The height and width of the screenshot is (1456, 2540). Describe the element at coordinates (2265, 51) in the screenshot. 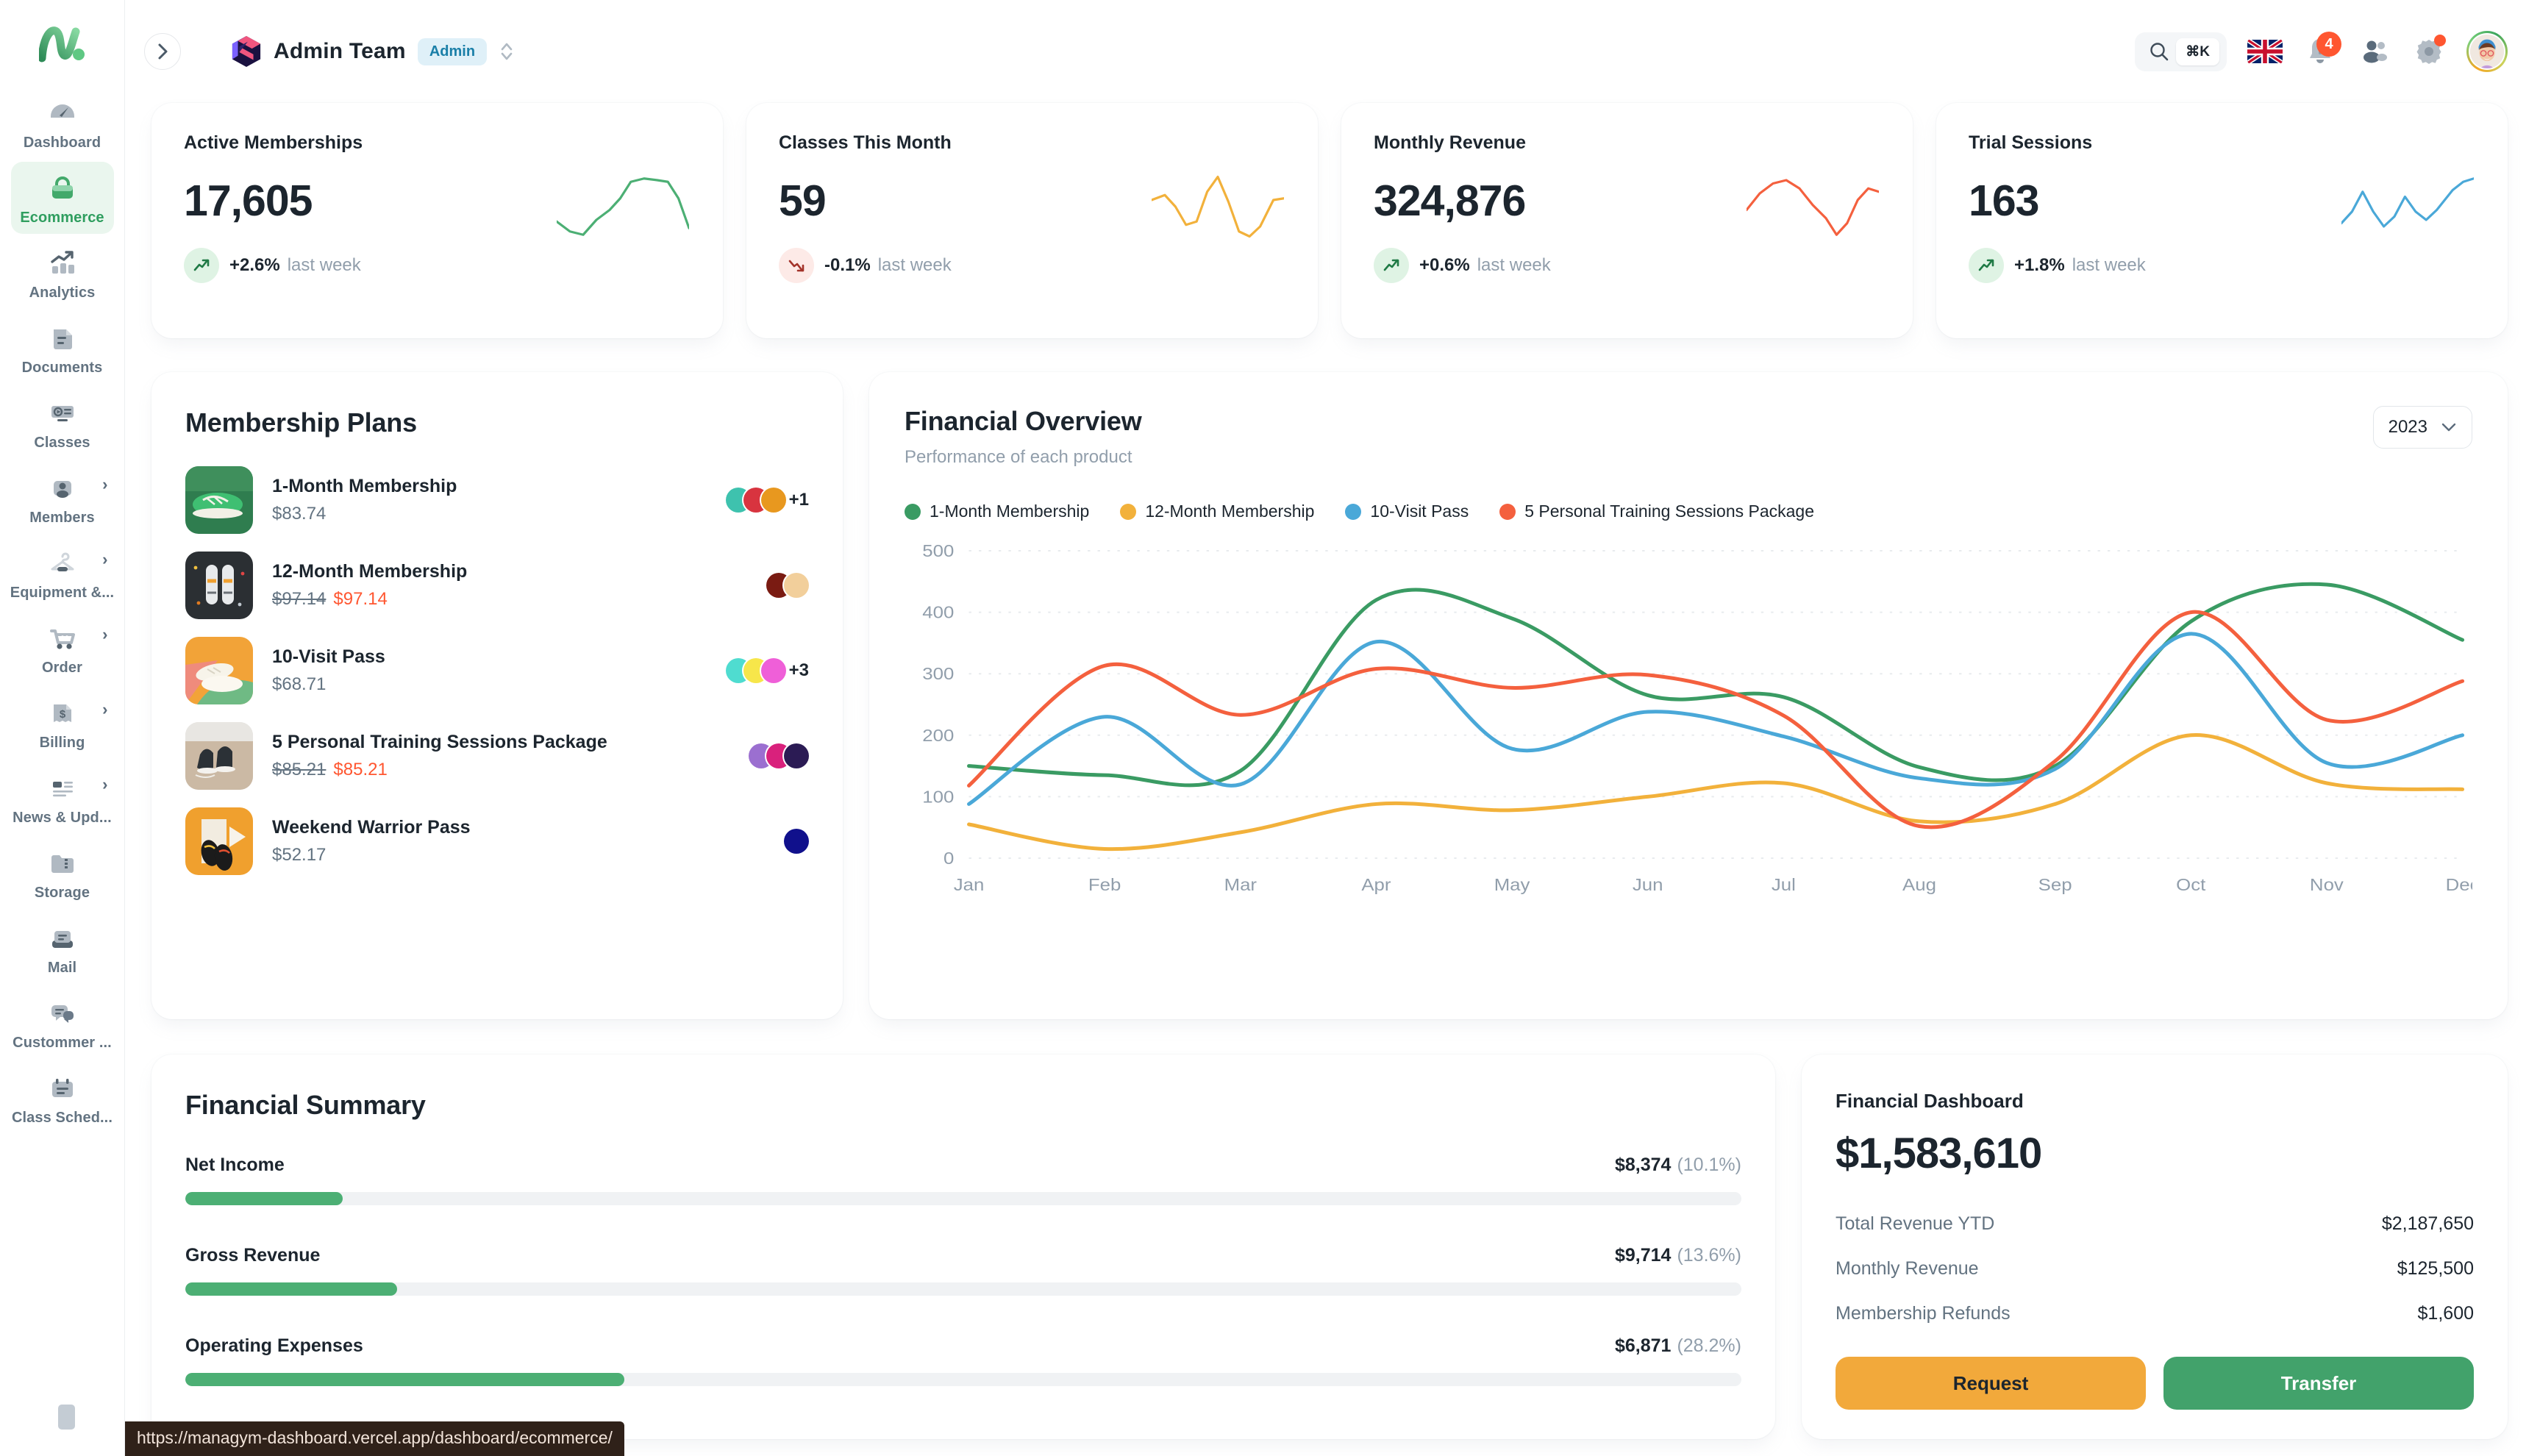

I see `uk-flag-icon` at that location.